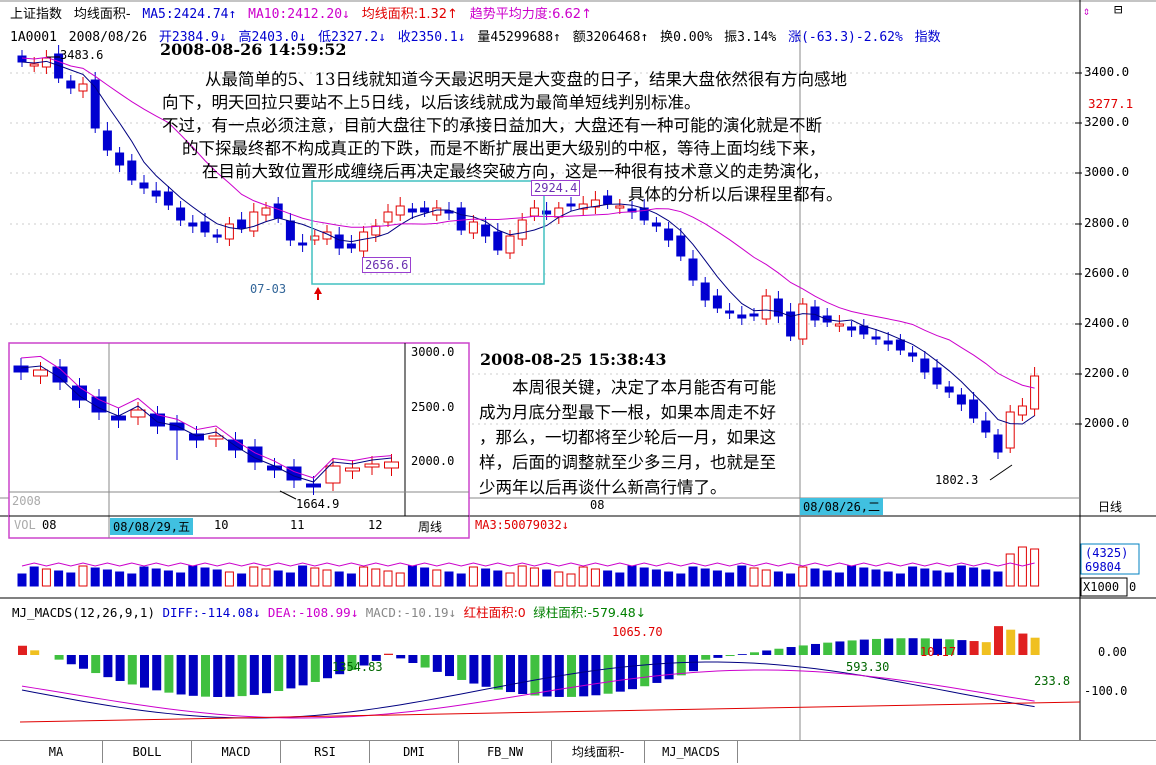 This screenshot has height=765, width=1156. Describe the element at coordinates (33, 37) in the screenshot. I see `stock-code: 1A0001` at that location.